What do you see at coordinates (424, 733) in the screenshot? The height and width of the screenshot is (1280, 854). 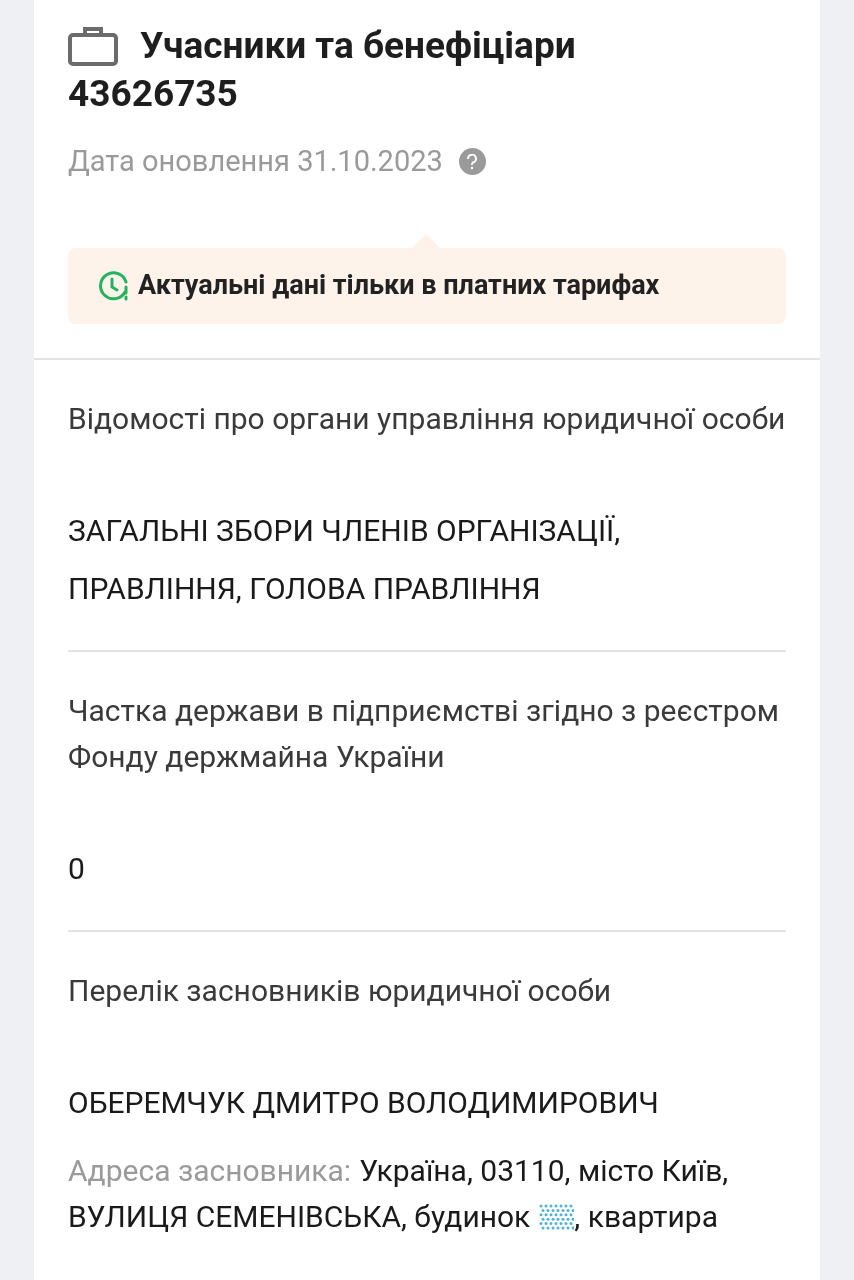 I see `field-label: Частка держави в підприємстві згідно з реєстром Фонду держмайна України` at bounding box center [424, 733].